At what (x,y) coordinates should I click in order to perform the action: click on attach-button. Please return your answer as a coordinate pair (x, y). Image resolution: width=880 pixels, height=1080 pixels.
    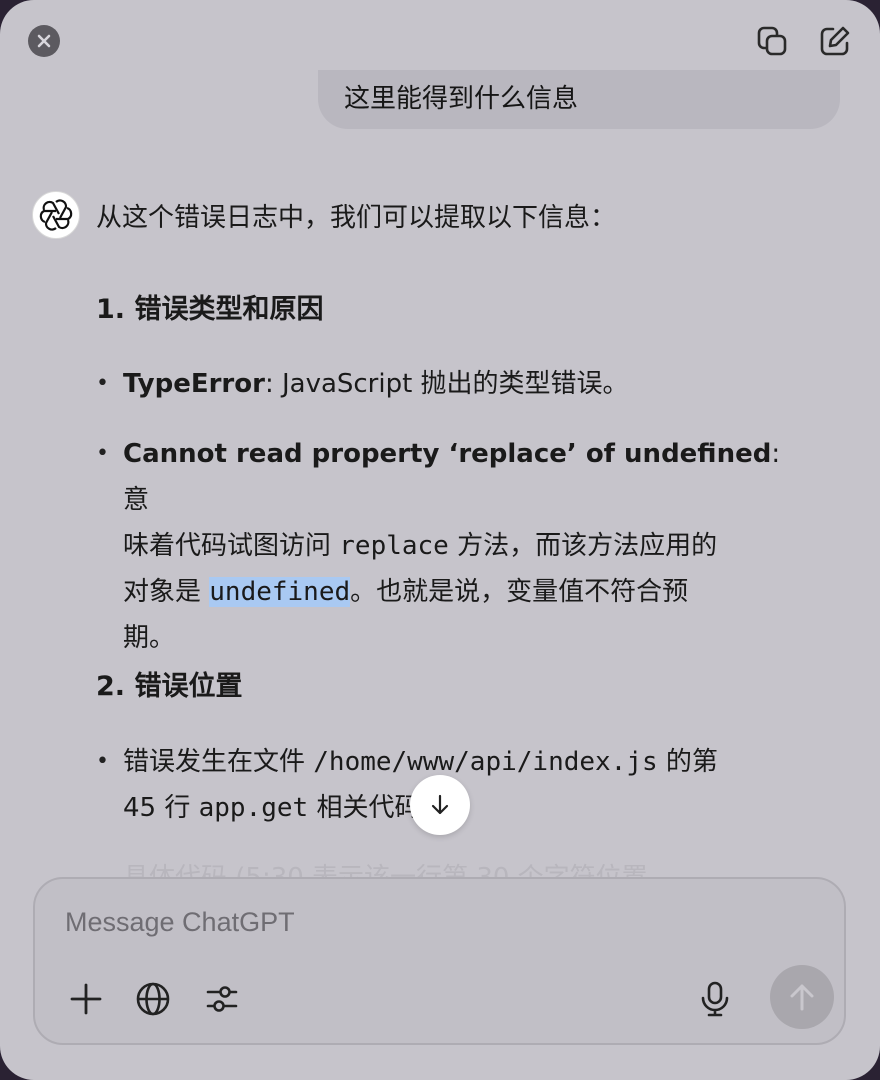
    Looking at the image, I should click on (86, 999).